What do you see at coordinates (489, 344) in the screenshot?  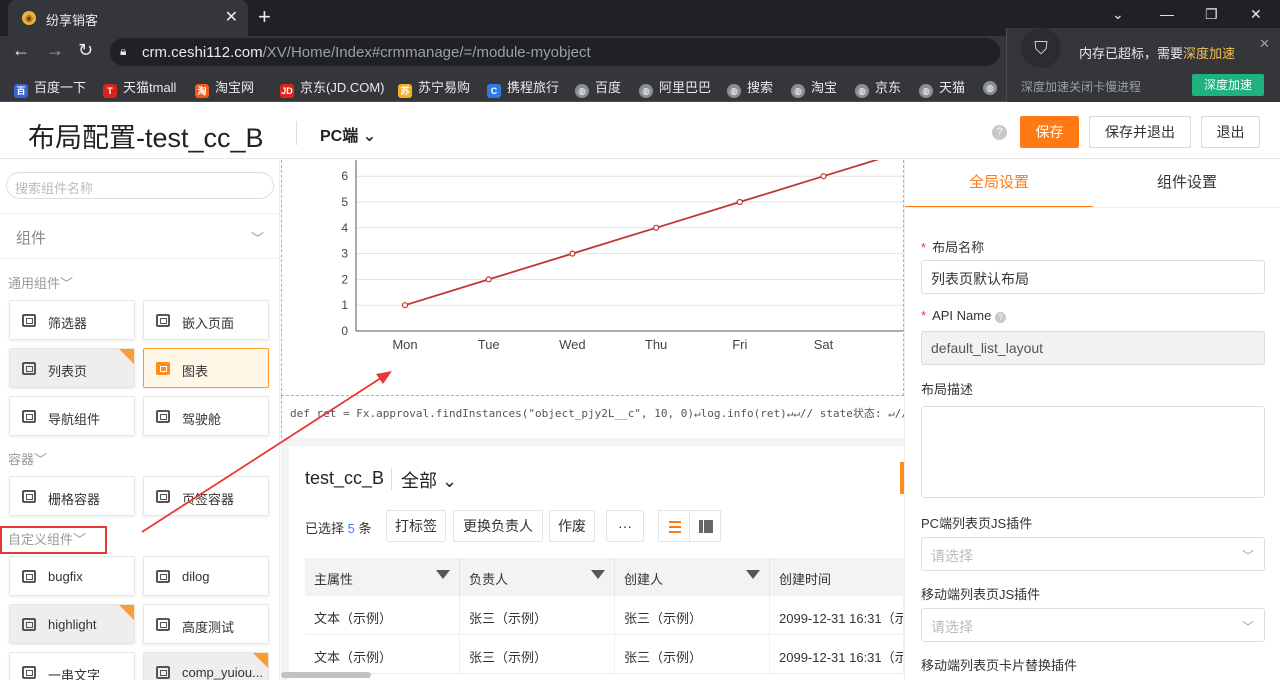 I see `x-tick-label: Tue` at bounding box center [489, 344].